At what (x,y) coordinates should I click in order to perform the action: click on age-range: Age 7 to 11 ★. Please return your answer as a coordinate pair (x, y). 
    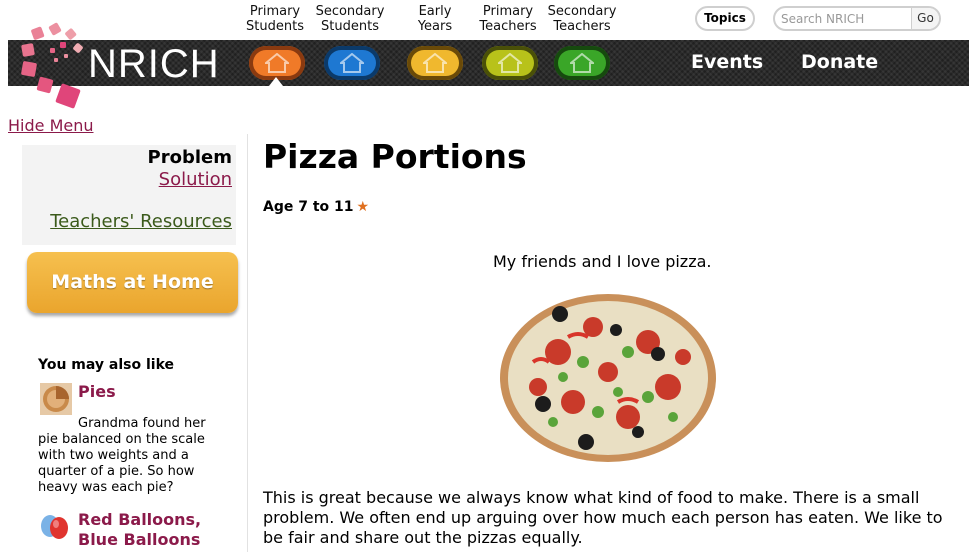
    Looking at the image, I should click on (316, 207).